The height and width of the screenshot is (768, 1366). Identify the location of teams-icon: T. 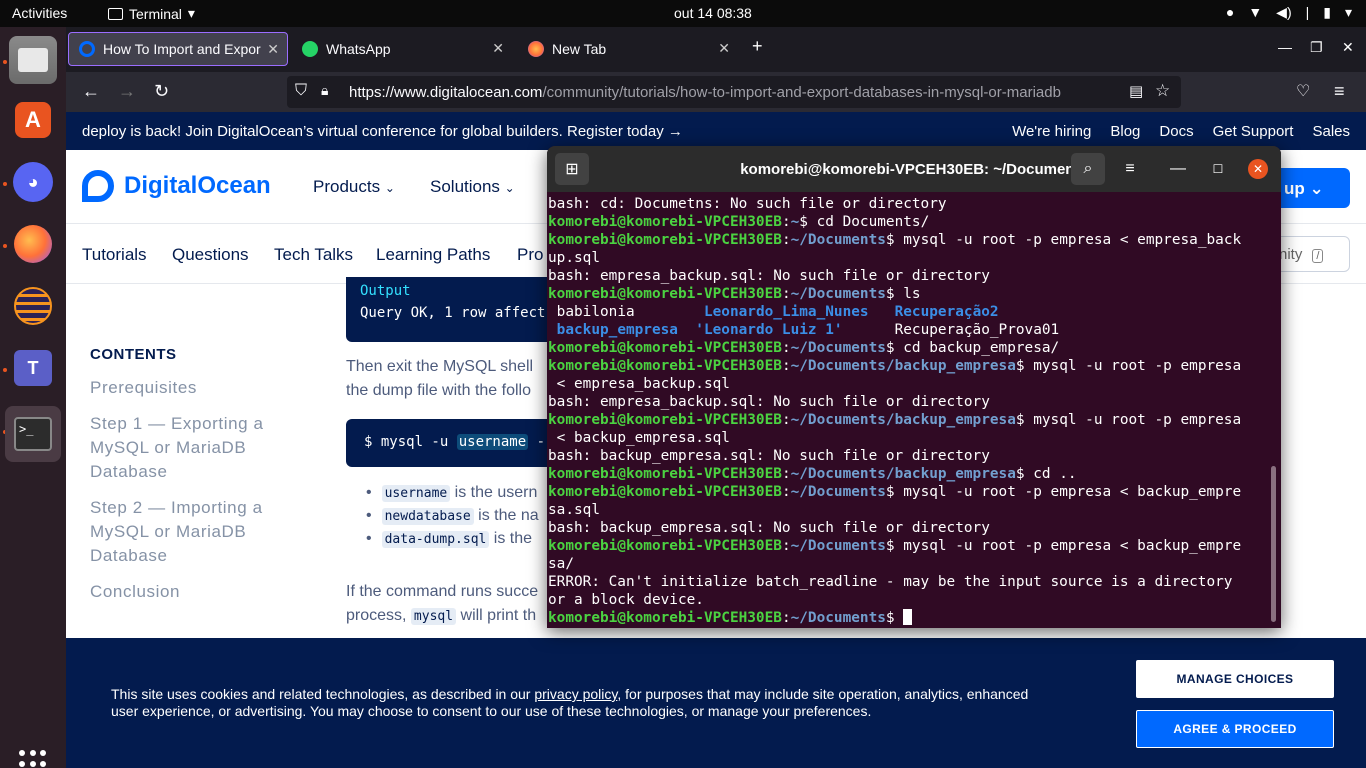
(33, 368).